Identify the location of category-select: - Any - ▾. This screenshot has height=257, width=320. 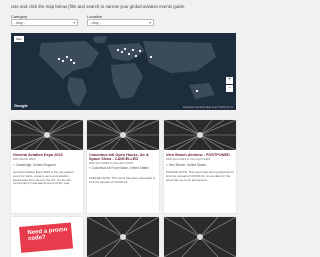
(44, 22).